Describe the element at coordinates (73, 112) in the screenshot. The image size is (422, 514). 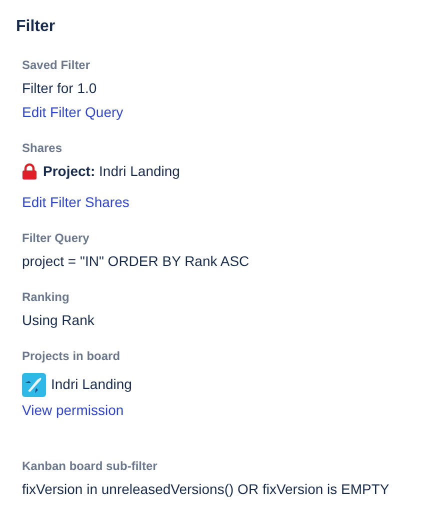
I see `link: Edit Filter Query` at that location.